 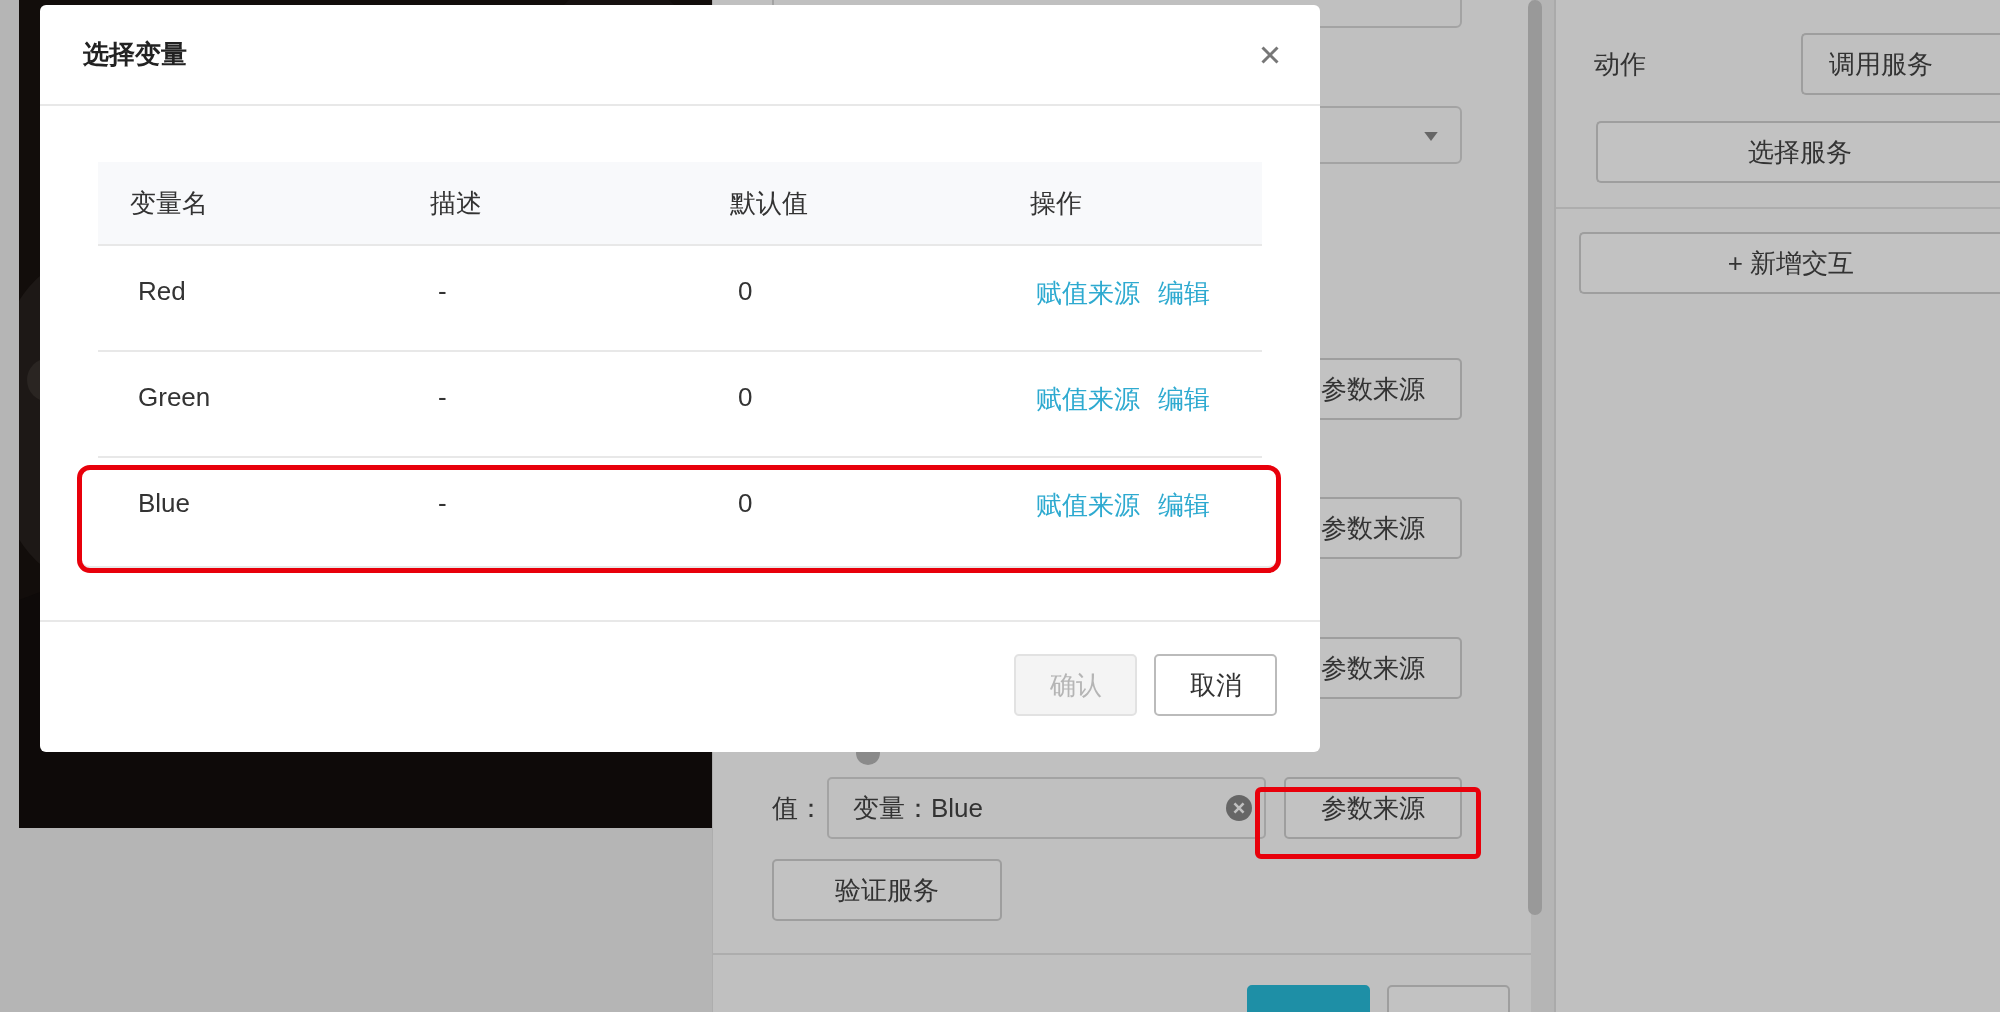 I want to click on table-cell-text: Blue, so click(x=164, y=504).